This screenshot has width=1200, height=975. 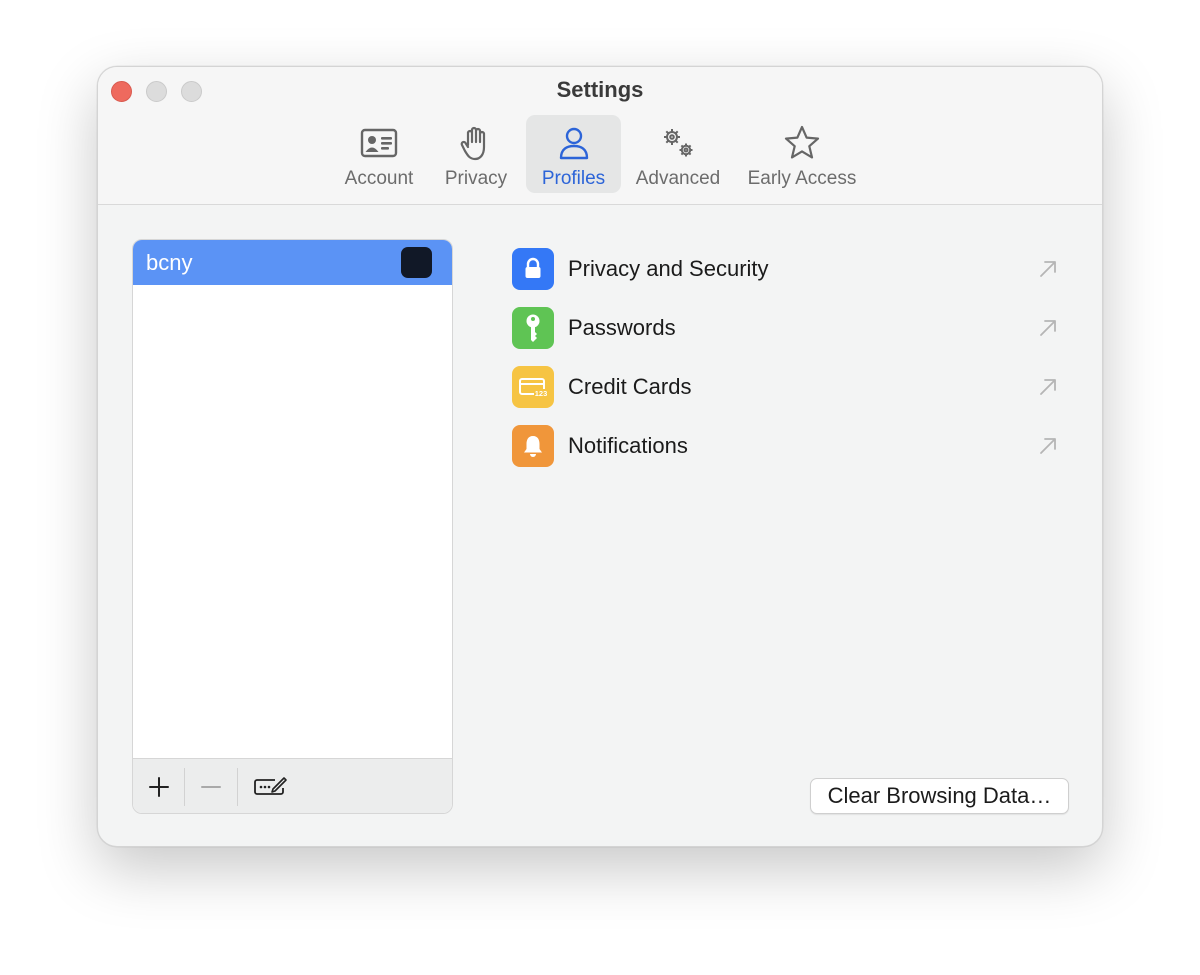 I want to click on add-profile-button, so click(x=159, y=786).